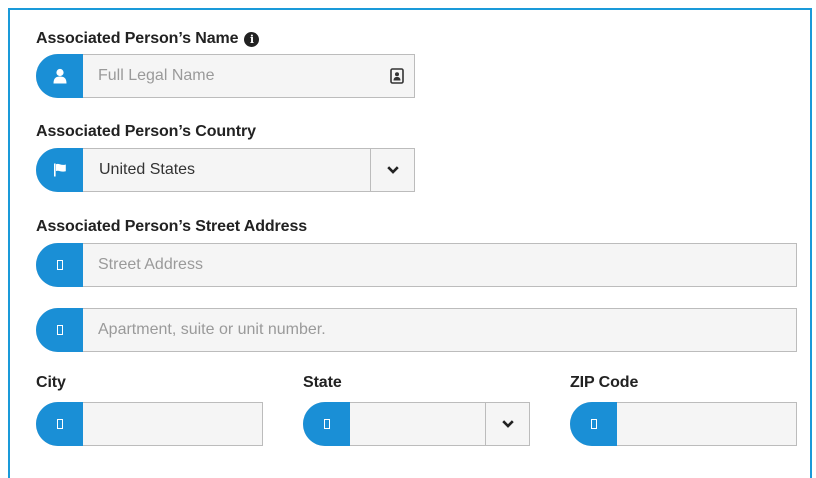 This screenshot has height=478, width=816. I want to click on name-field, so click(225, 76).